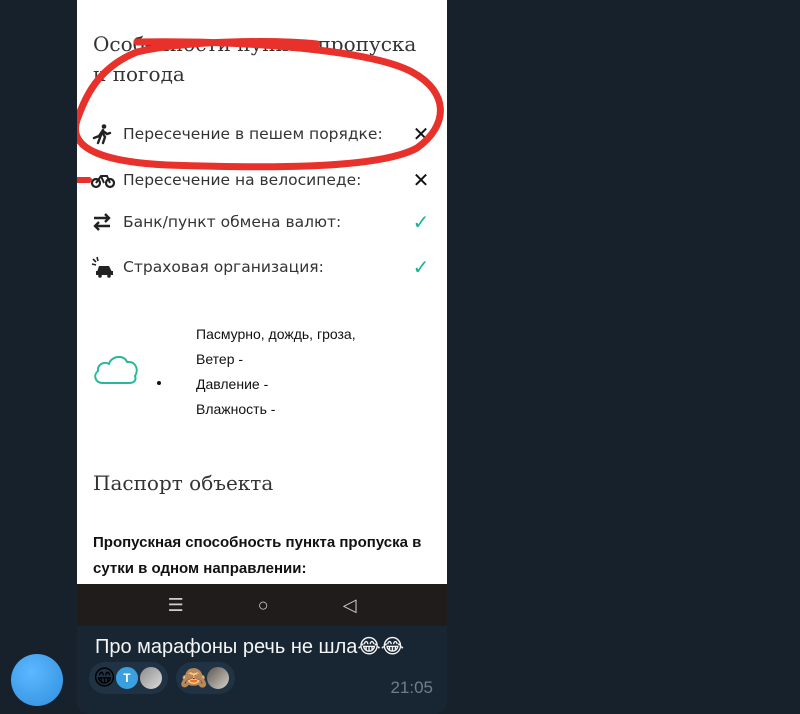 The image size is (800, 714). Describe the element at coordinates (255, 59) in the screenshot. I see `weather-section-title: Особенности пункта пропуска и погода` at that location.